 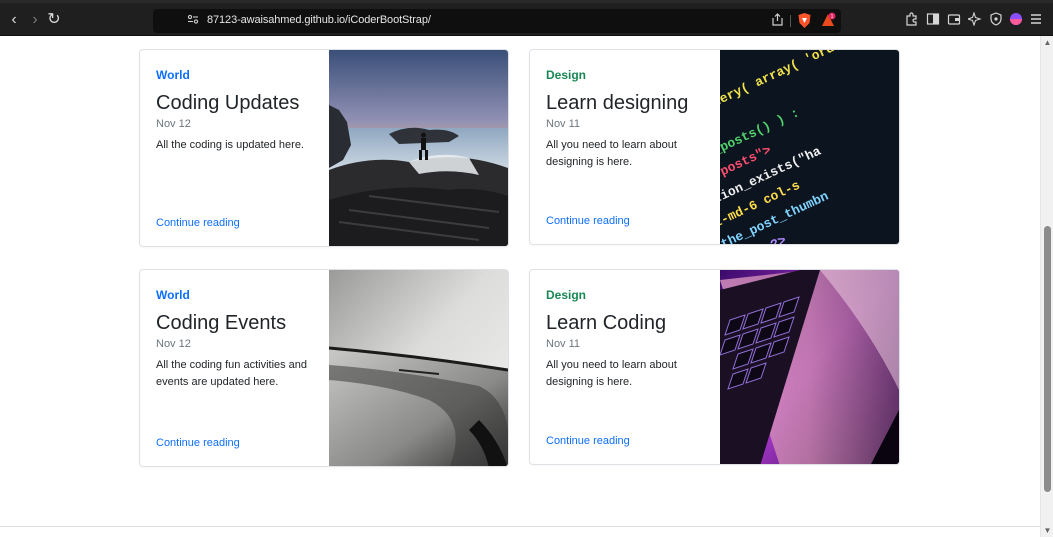 What do you see at coordinates (228, 103) in the screenshot?
I see `card-title: Coding Updates` at bounding box center [228, 103].